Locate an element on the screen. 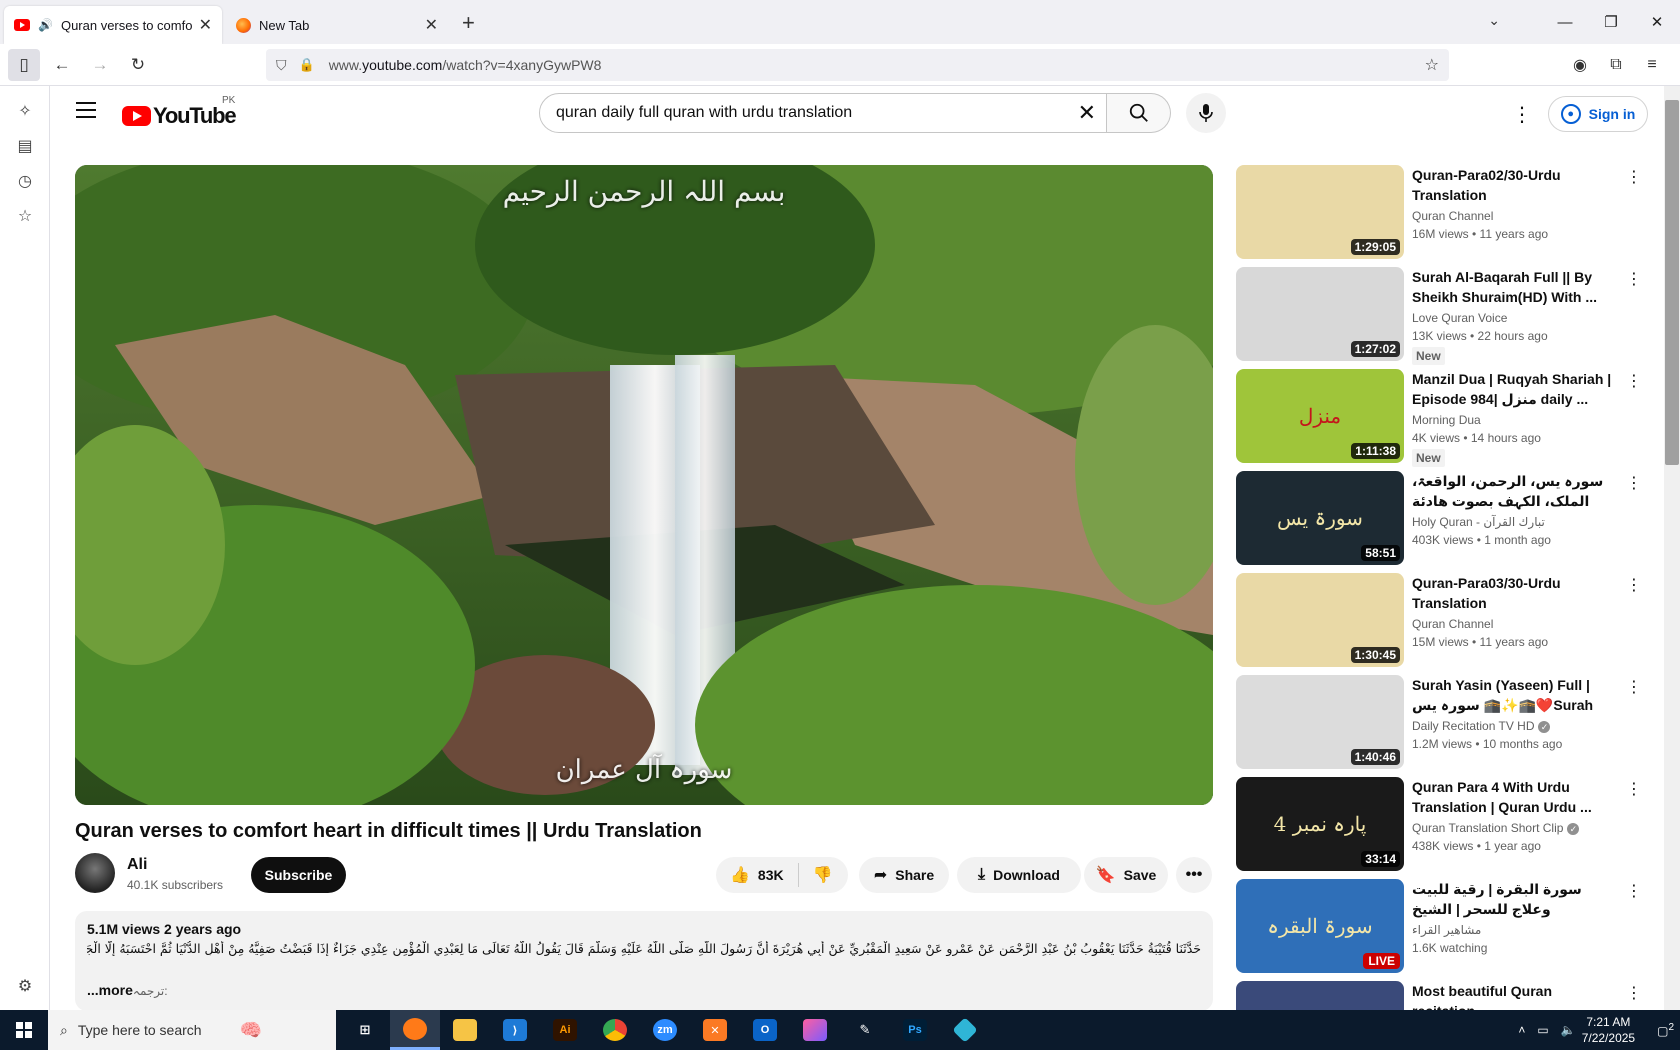  avatar is located at coordinates (95, 873).